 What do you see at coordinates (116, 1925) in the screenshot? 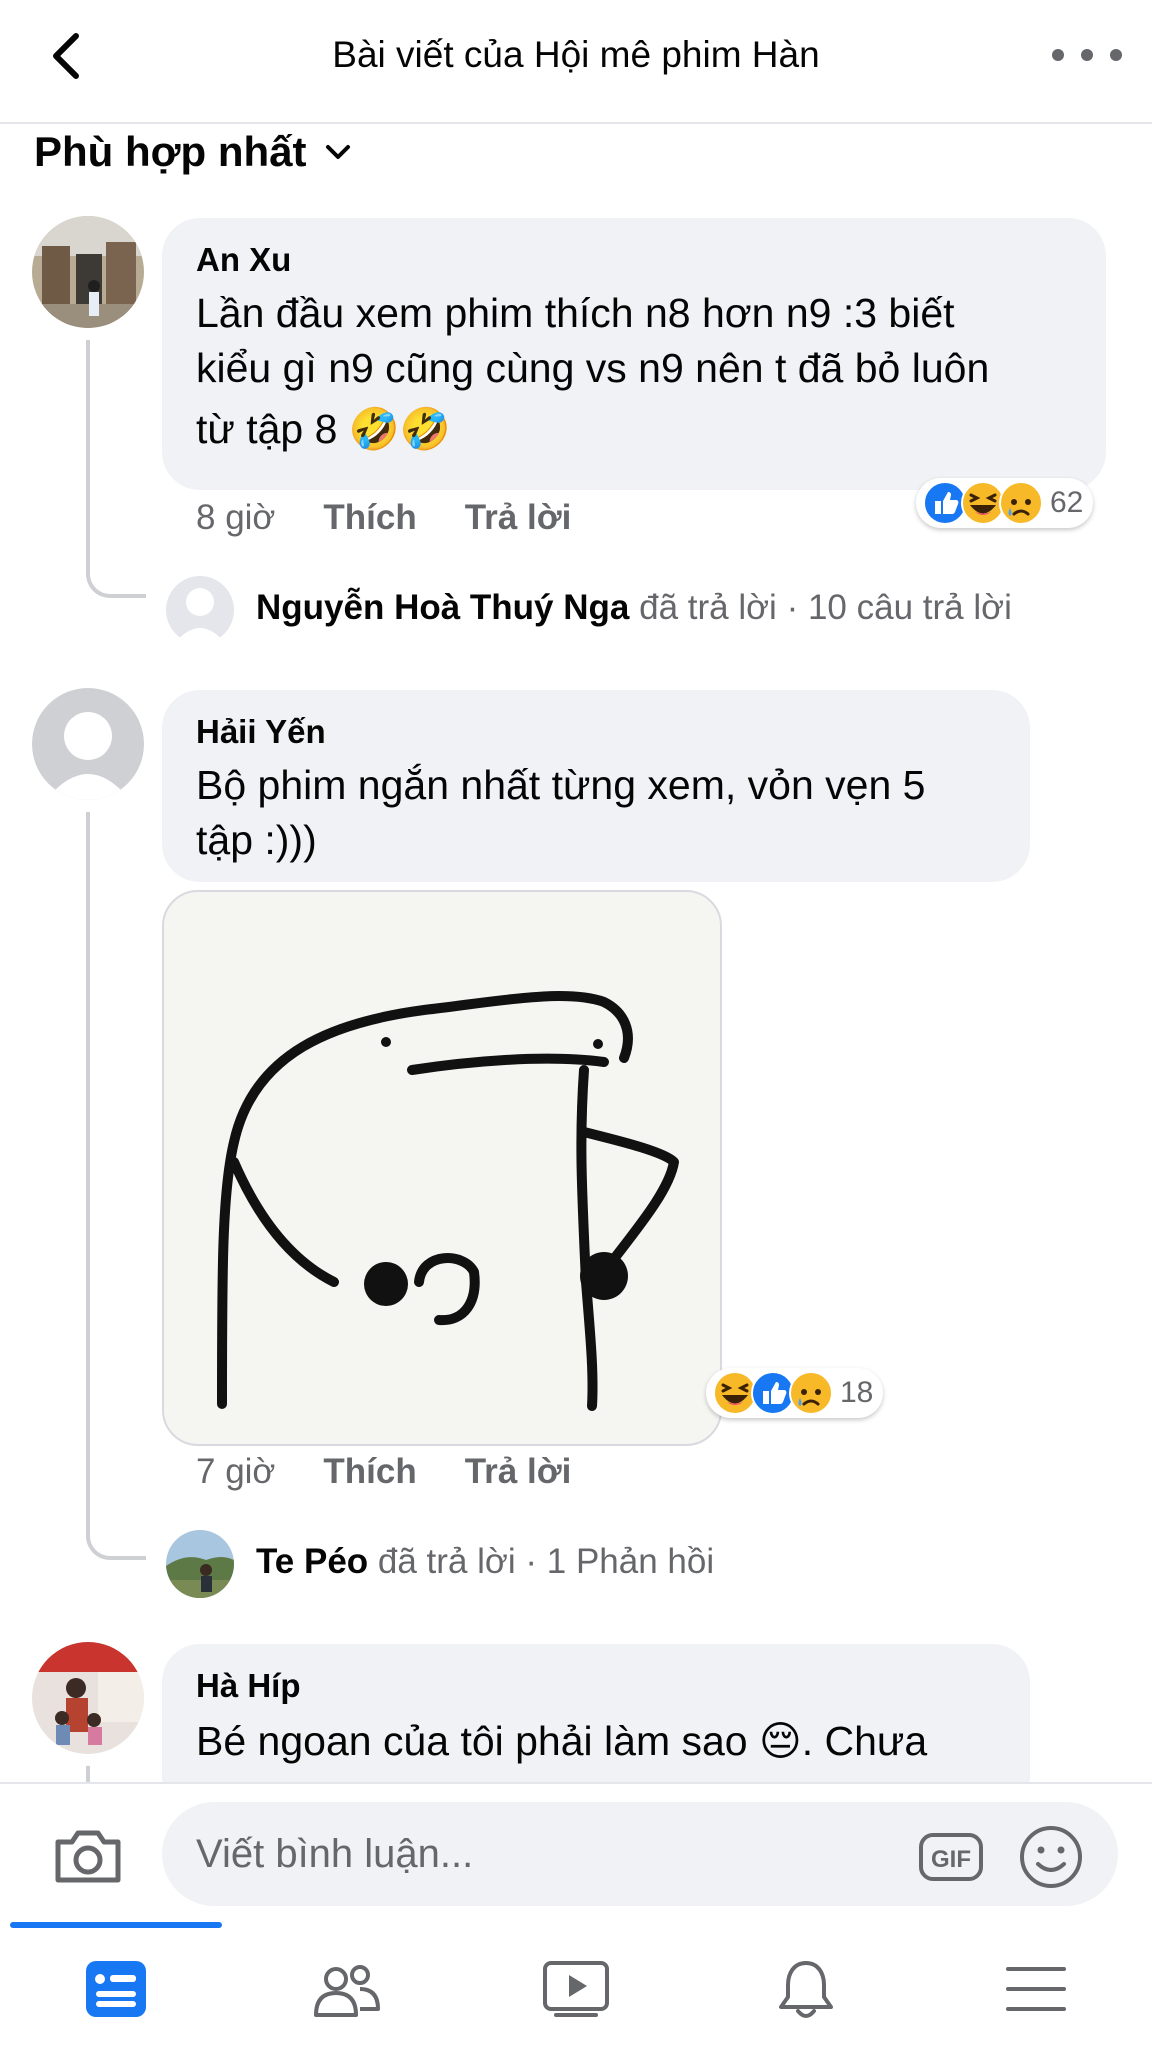
I see `active-tab-indicator` at bounding box center [116, 1925].